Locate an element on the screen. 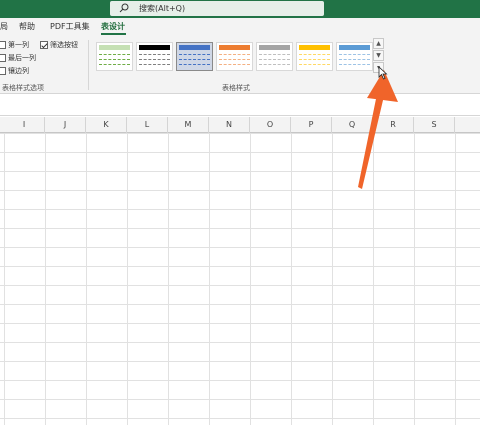 This screenshot has width=480, height=425. last-column-label: 最后一列 is located at coordinates (22, 58).